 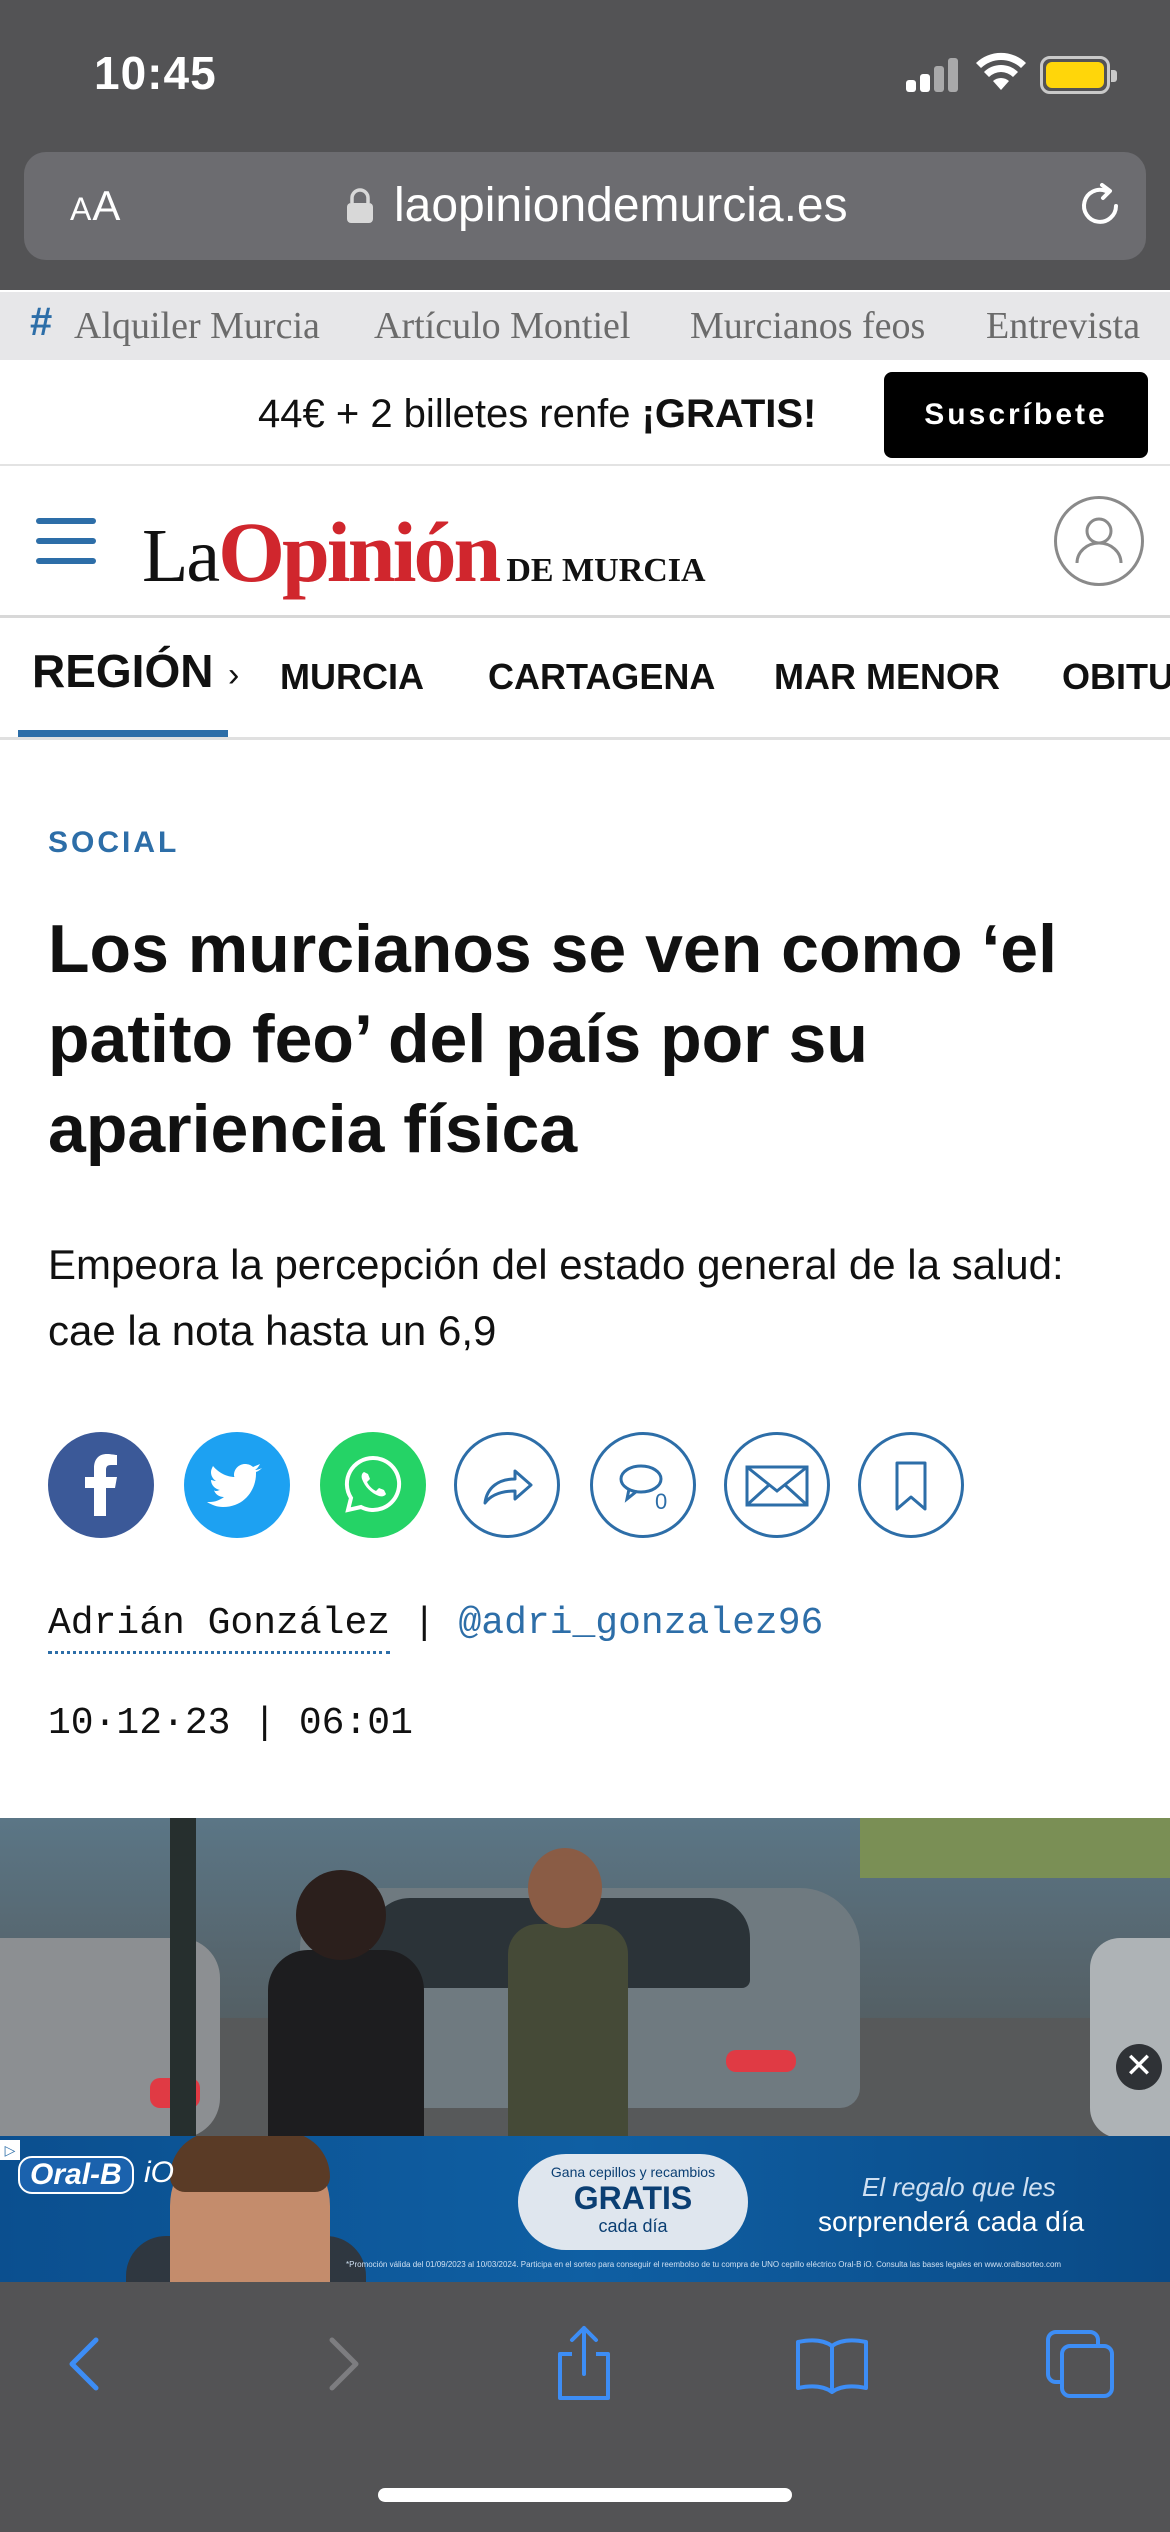 I want to click on facebook-icon, so click(x=101, y=1485).